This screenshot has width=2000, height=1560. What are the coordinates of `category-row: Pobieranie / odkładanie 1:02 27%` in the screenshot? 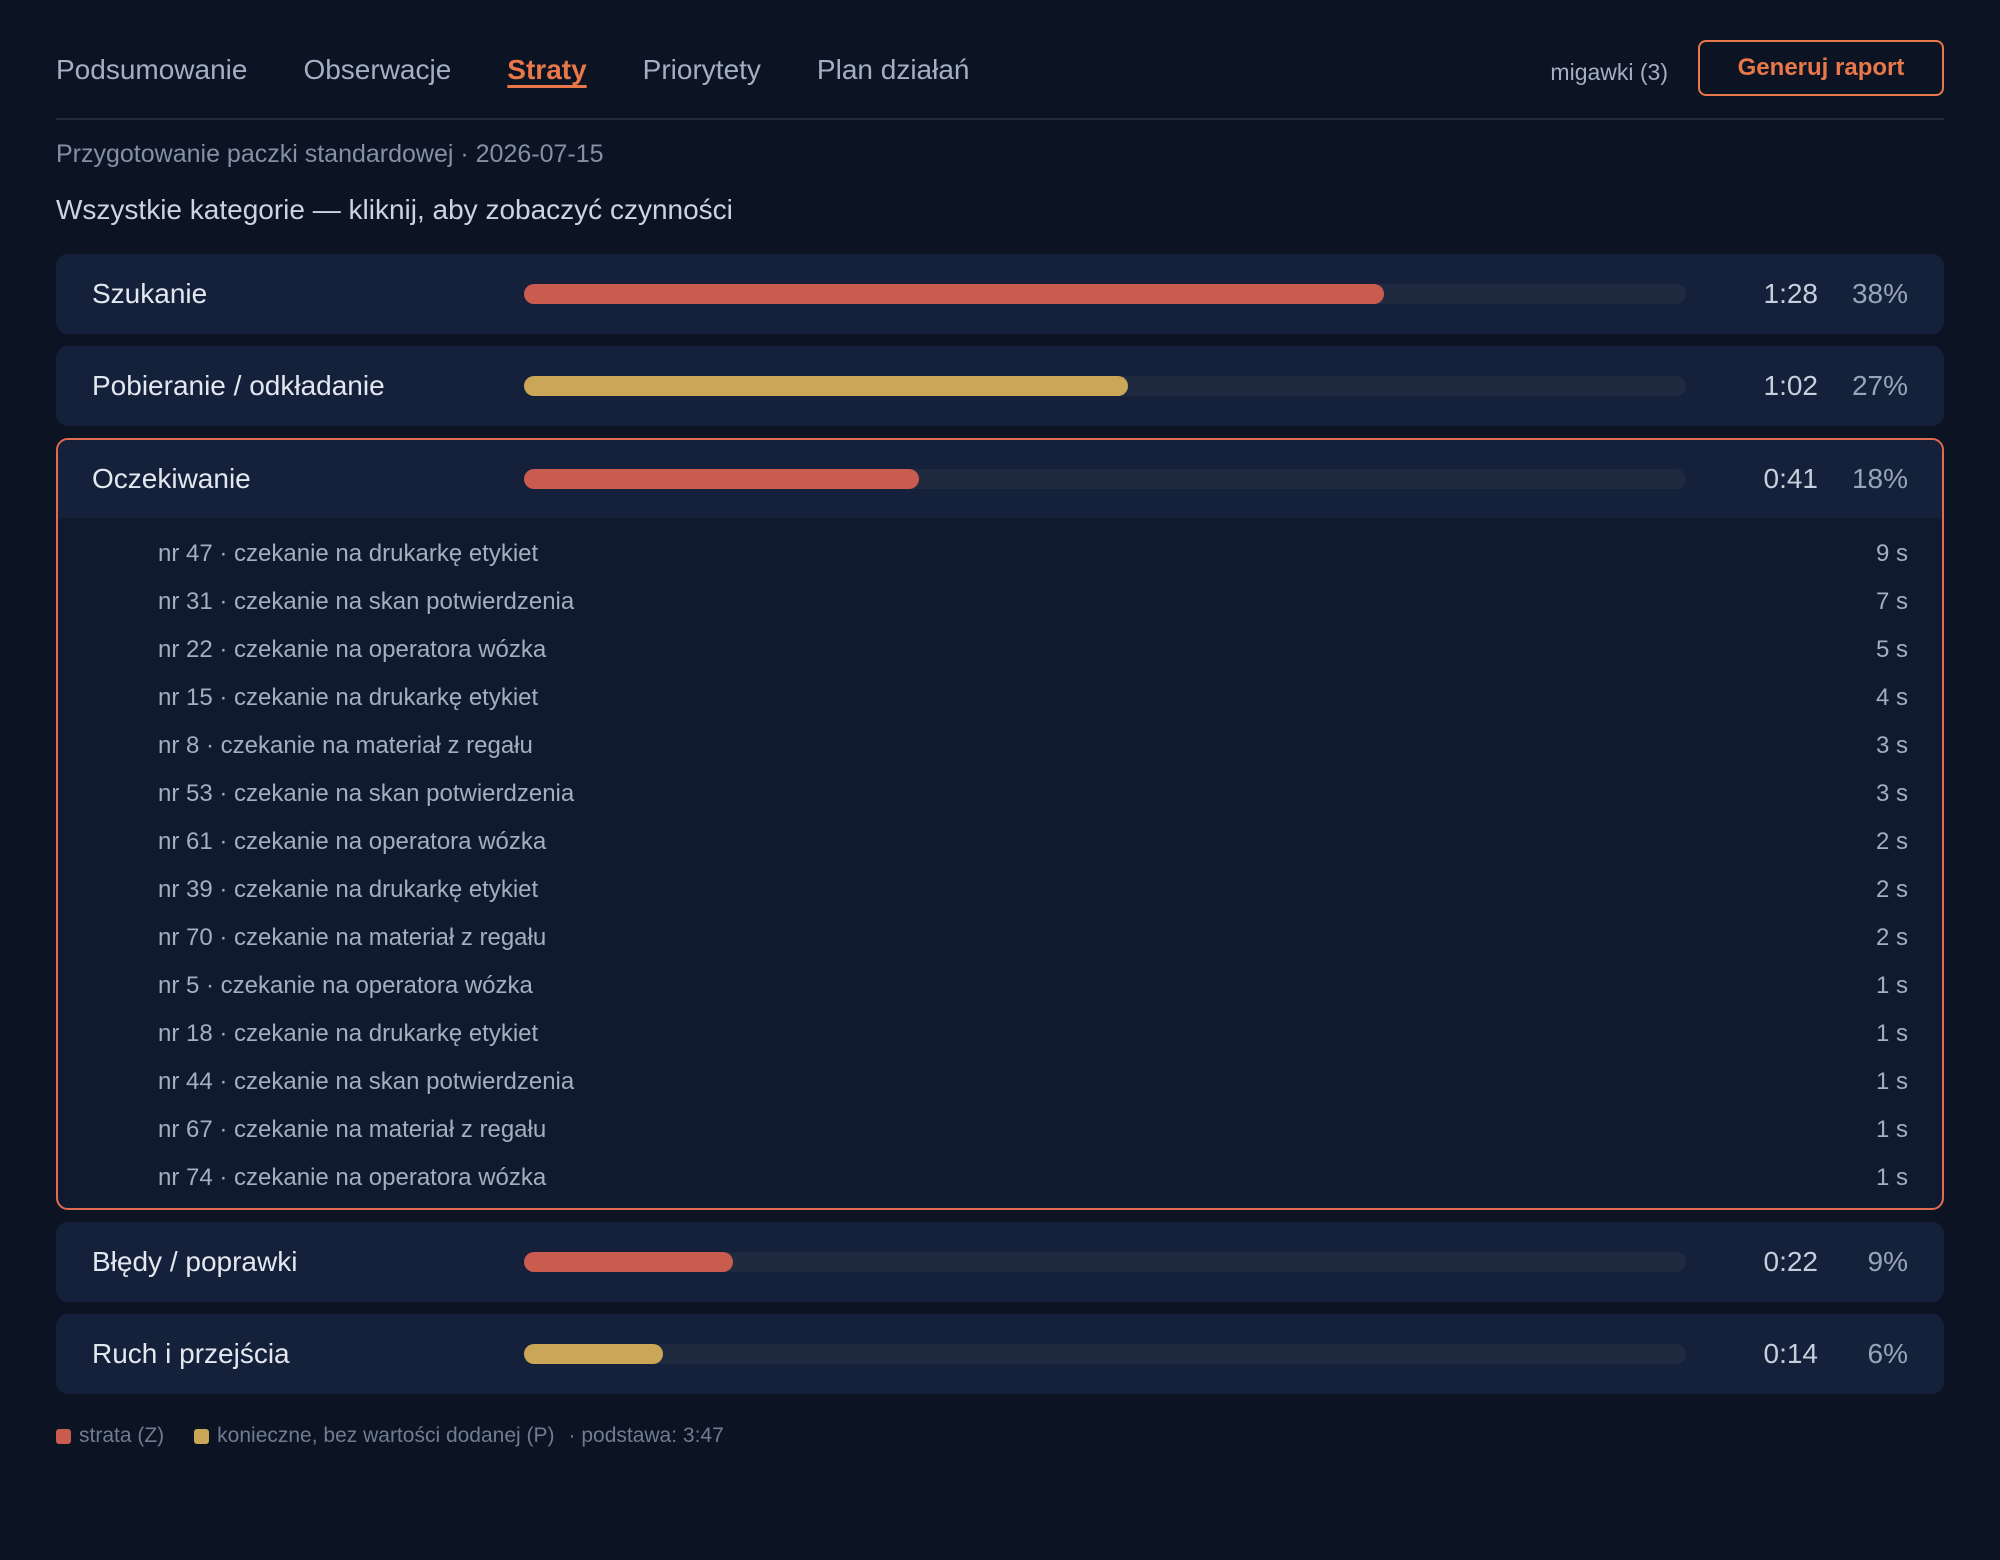 It's located at (1000, 386).